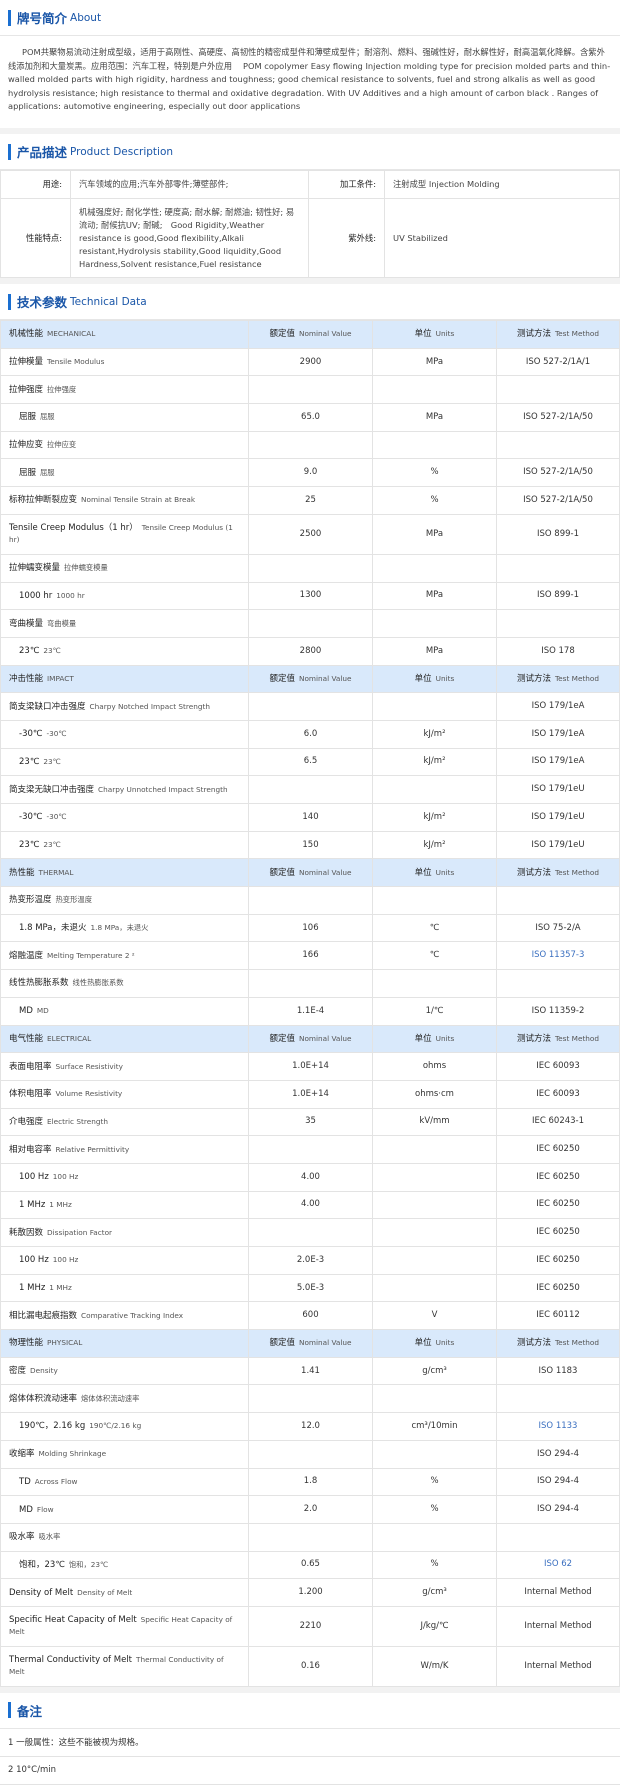  I want to click on property-row: -30℃ -30℃ 6.0 kJ/m² ISO 179/1eA, so click(310, 734).